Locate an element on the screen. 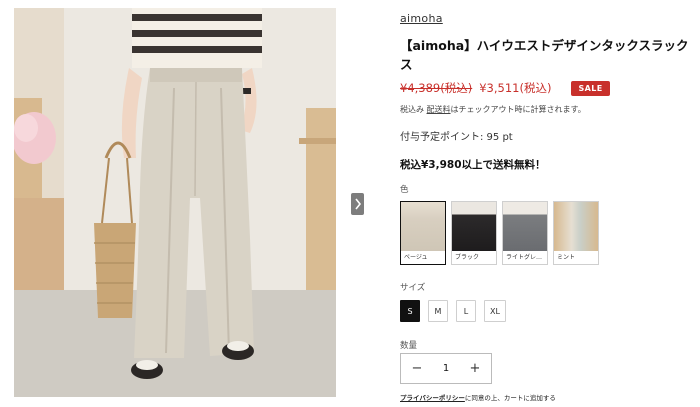 This screenshot has width=700, height=407. size-label: サイズ is located at coordinates (413, 288).